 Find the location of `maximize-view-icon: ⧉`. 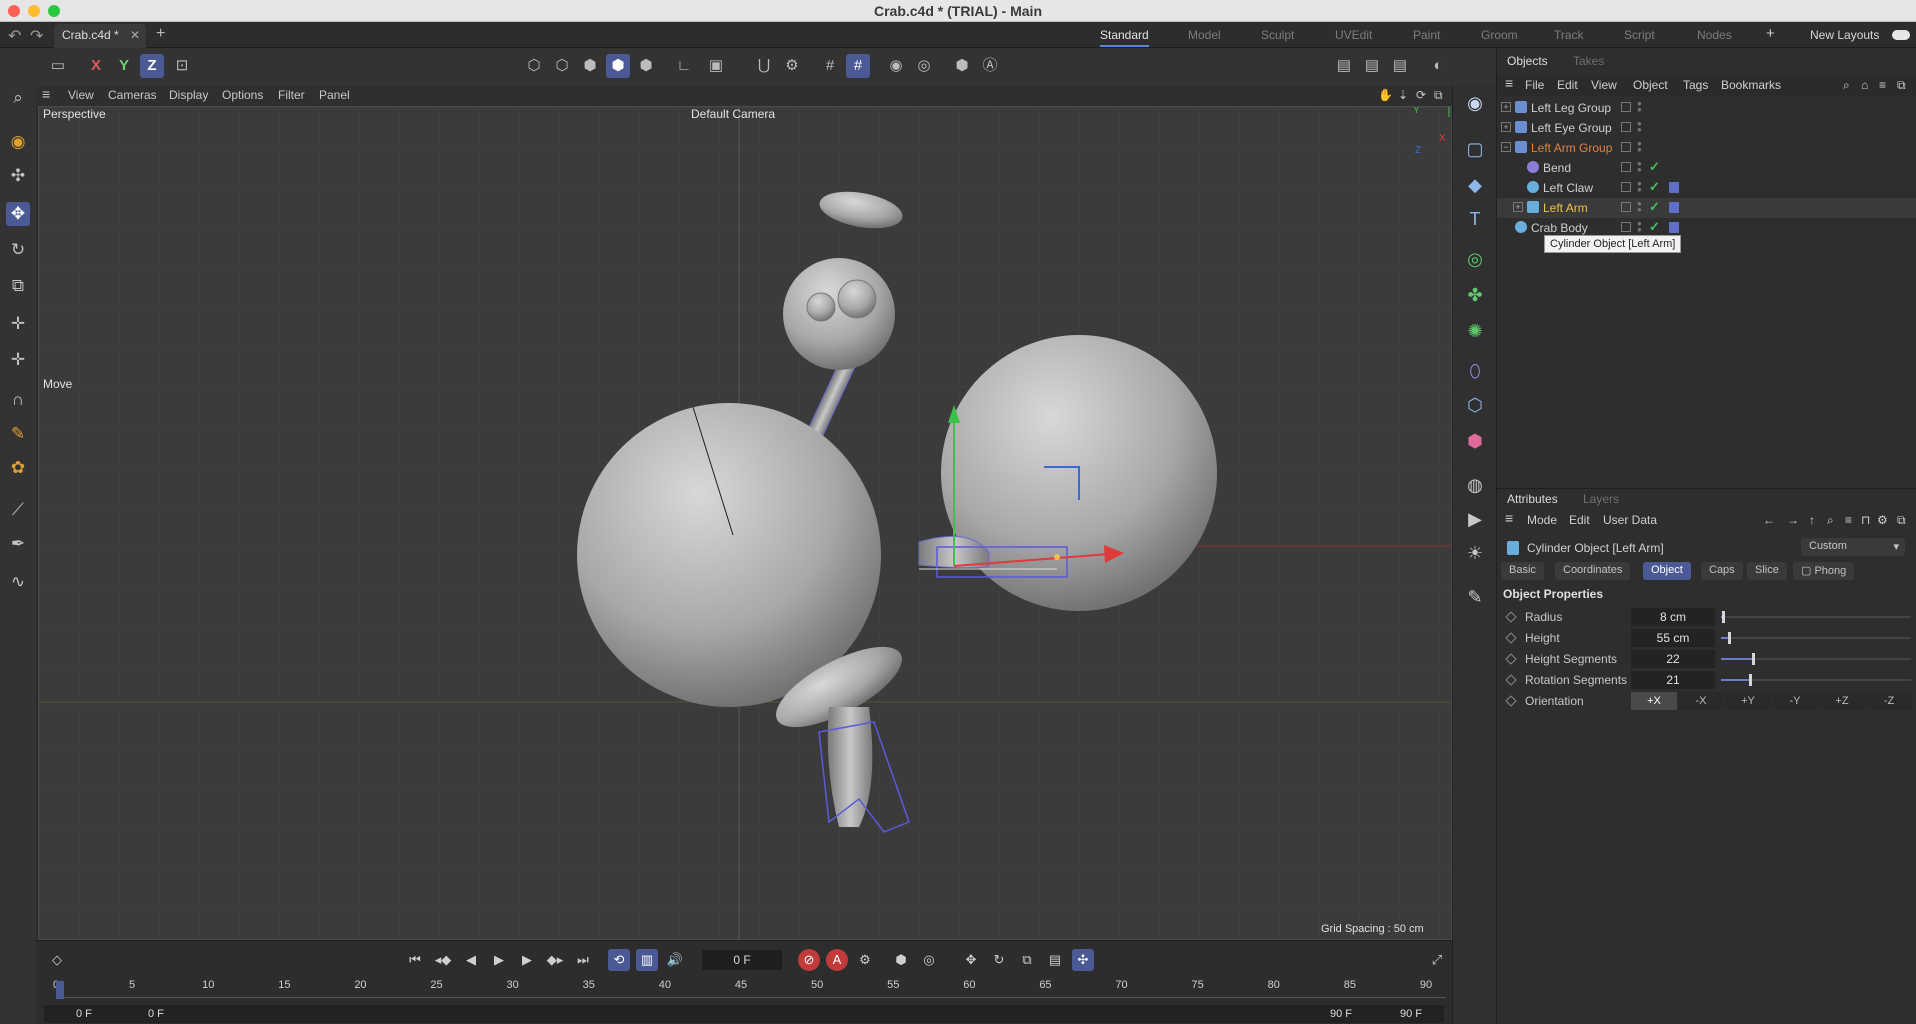

maximize-view-icon: ⧉ is located at coordinates (1438, 95).